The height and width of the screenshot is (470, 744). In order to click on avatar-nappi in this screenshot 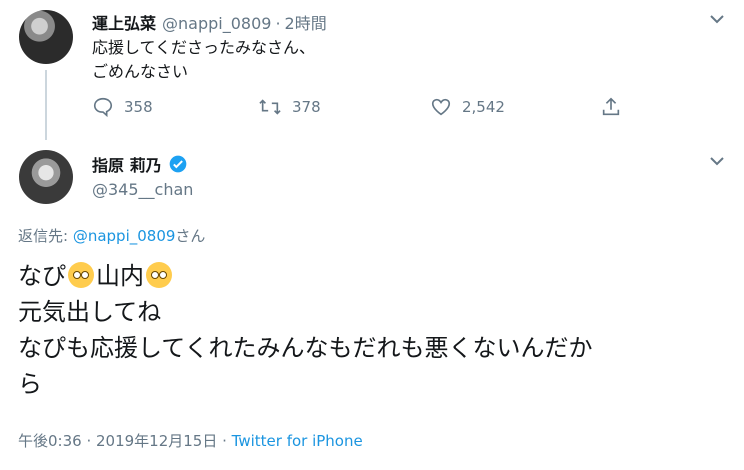, I will do `click(46, 37)`.